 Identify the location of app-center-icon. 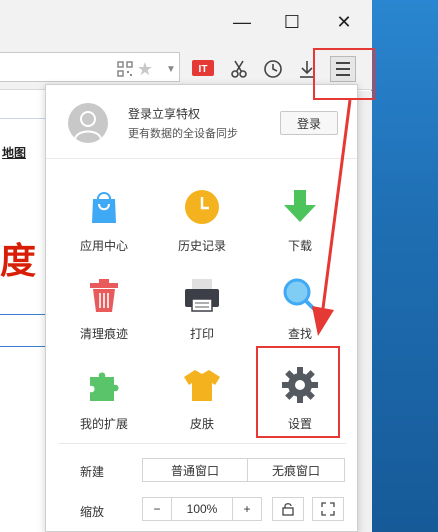
(104, 207).